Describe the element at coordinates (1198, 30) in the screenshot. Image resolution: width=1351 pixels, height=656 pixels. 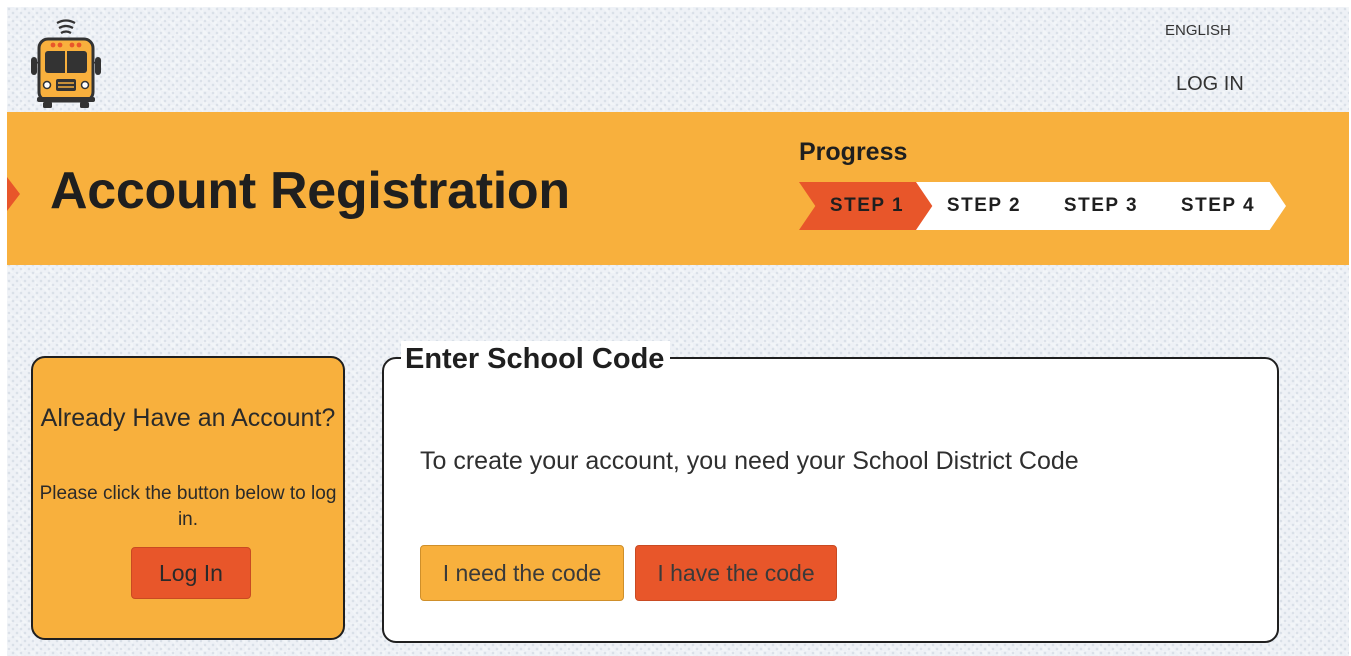
I see `language-link: ENGLISH` at that location.